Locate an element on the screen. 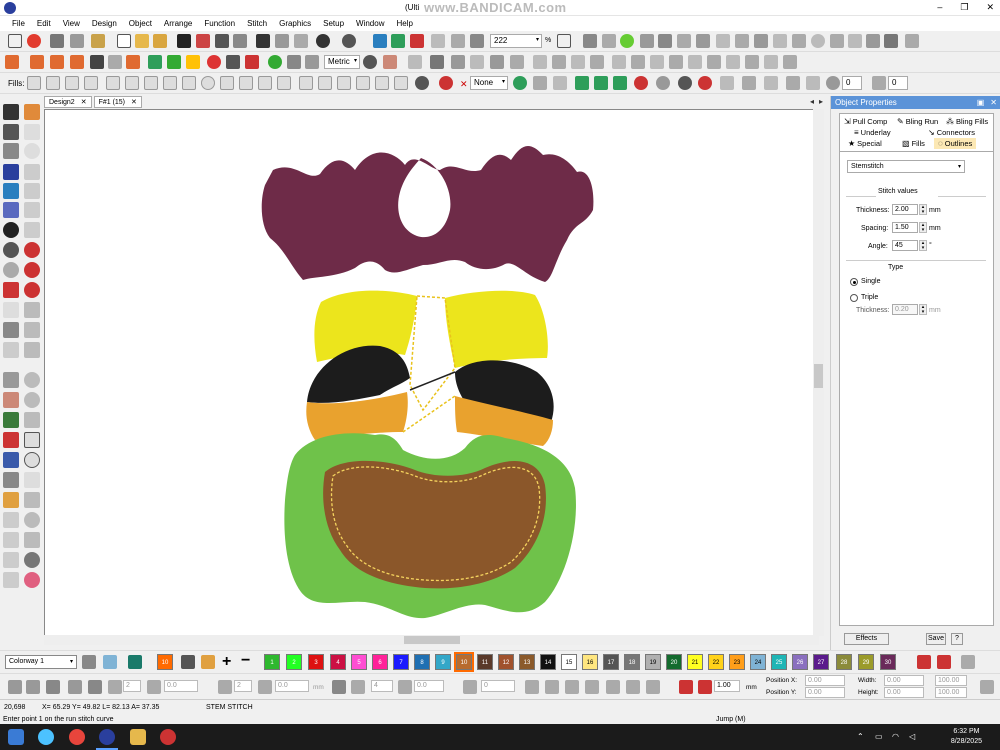 This screenshot has width=1000, height=750. width-input: 0.00 is located at coordinates (904, 680).